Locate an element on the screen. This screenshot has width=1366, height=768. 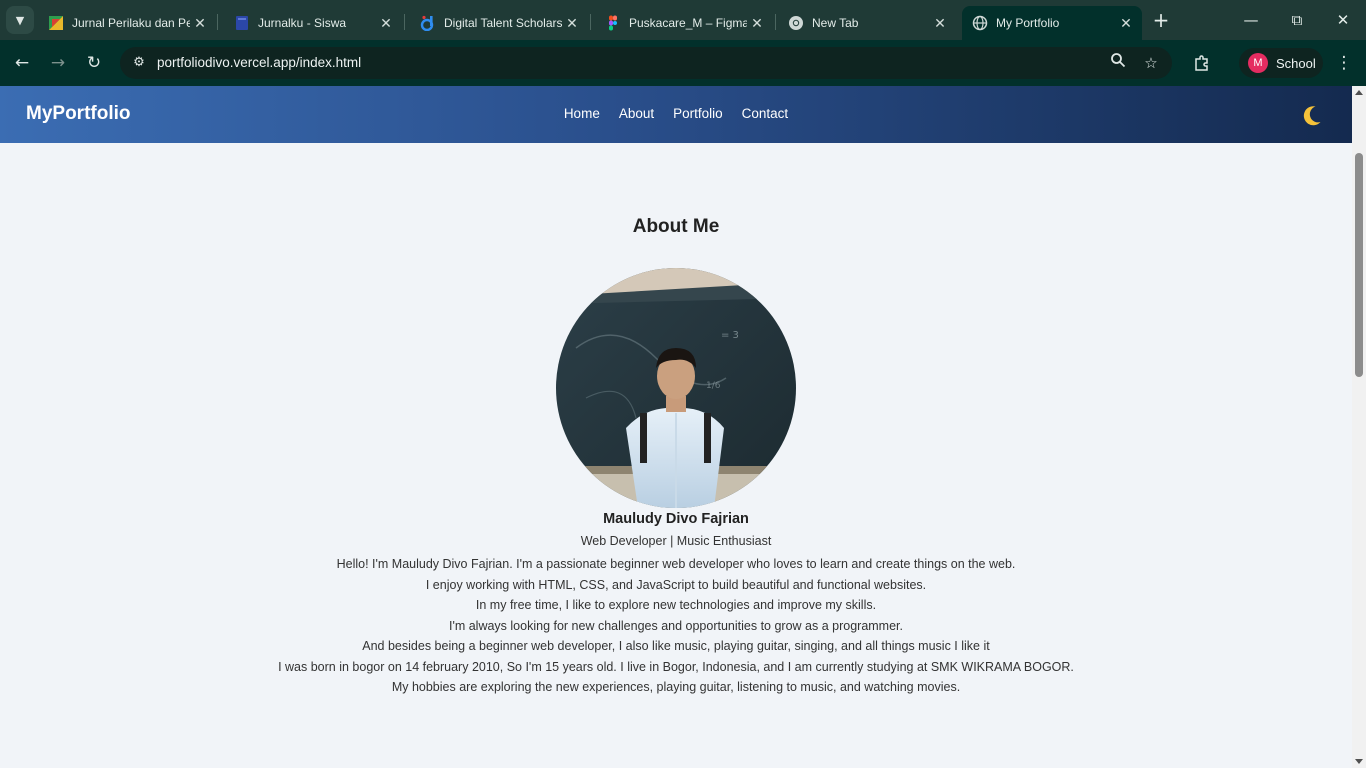
tab-title: Puskacare_M – Figma is located at coordinates (688, 23).